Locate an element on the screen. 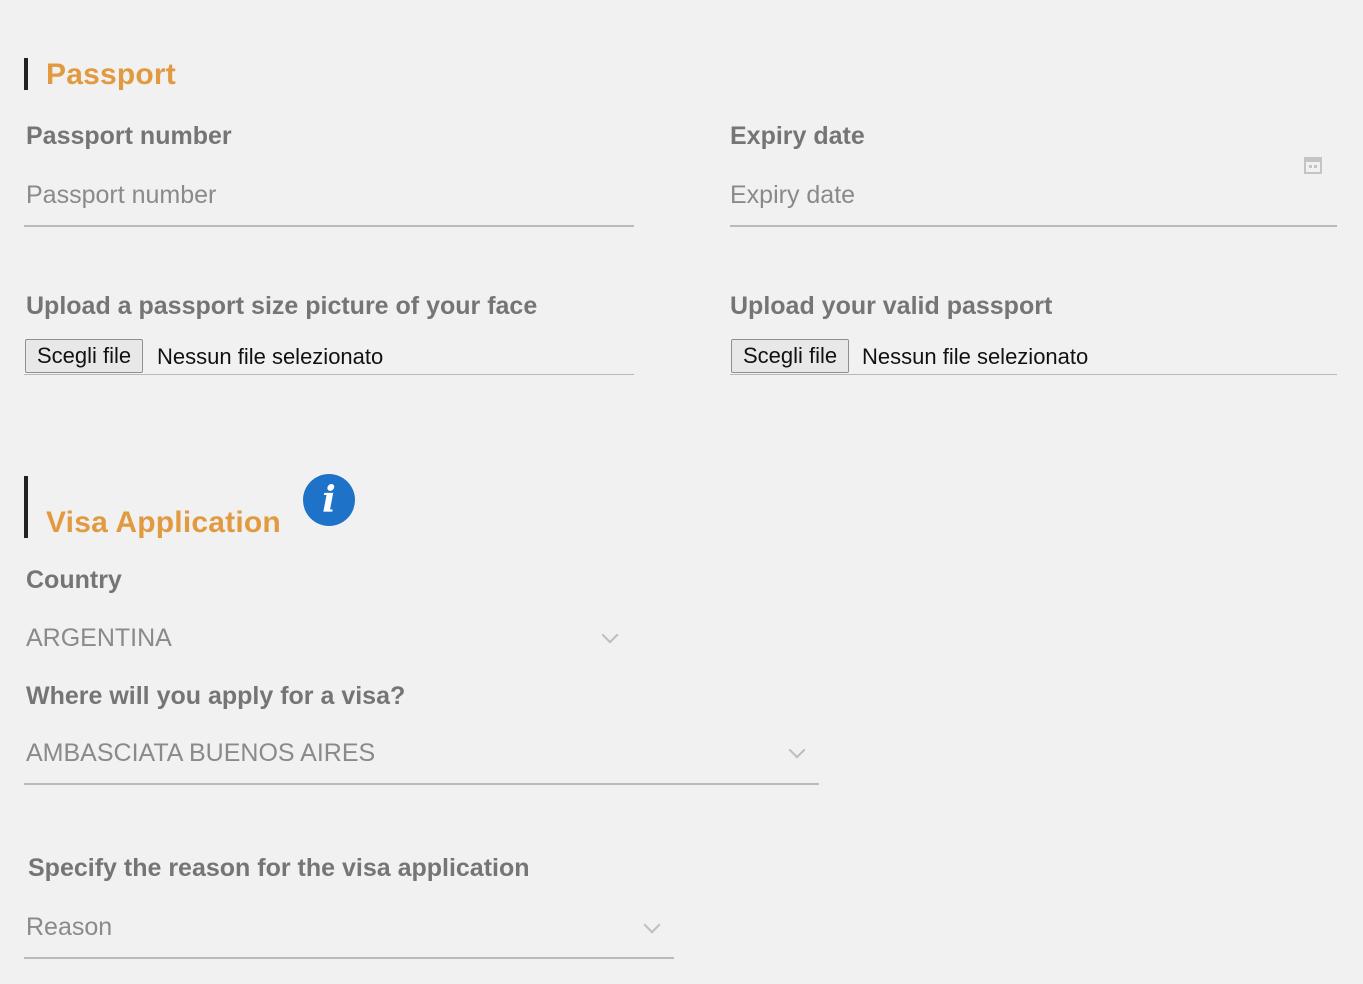 The image size is (1363, 984). visa-section-title: Visa Application is located at coordinates (163, 522).